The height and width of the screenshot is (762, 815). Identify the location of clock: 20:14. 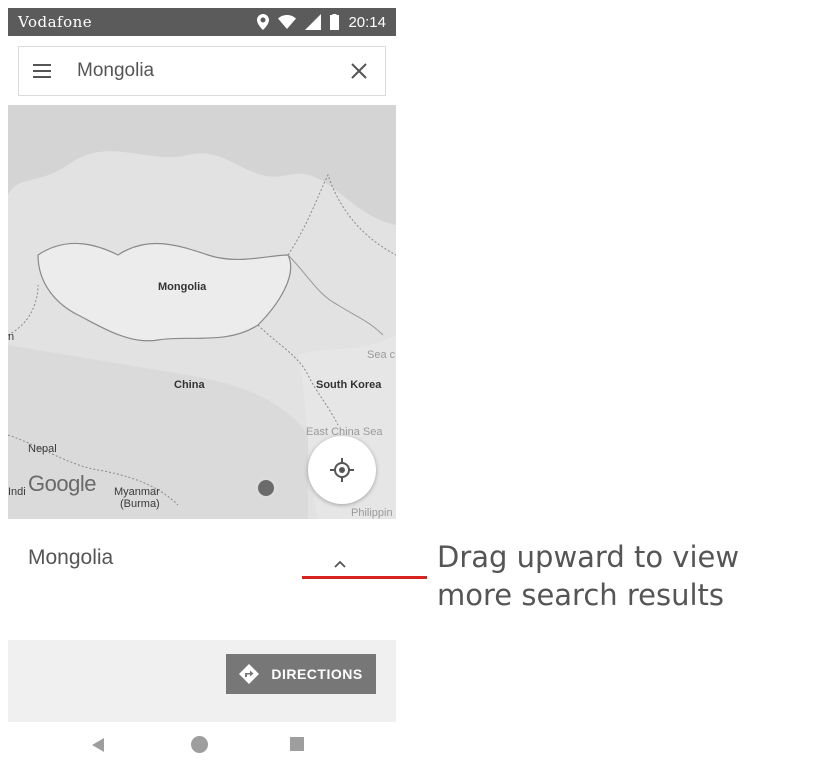
(367, 22).